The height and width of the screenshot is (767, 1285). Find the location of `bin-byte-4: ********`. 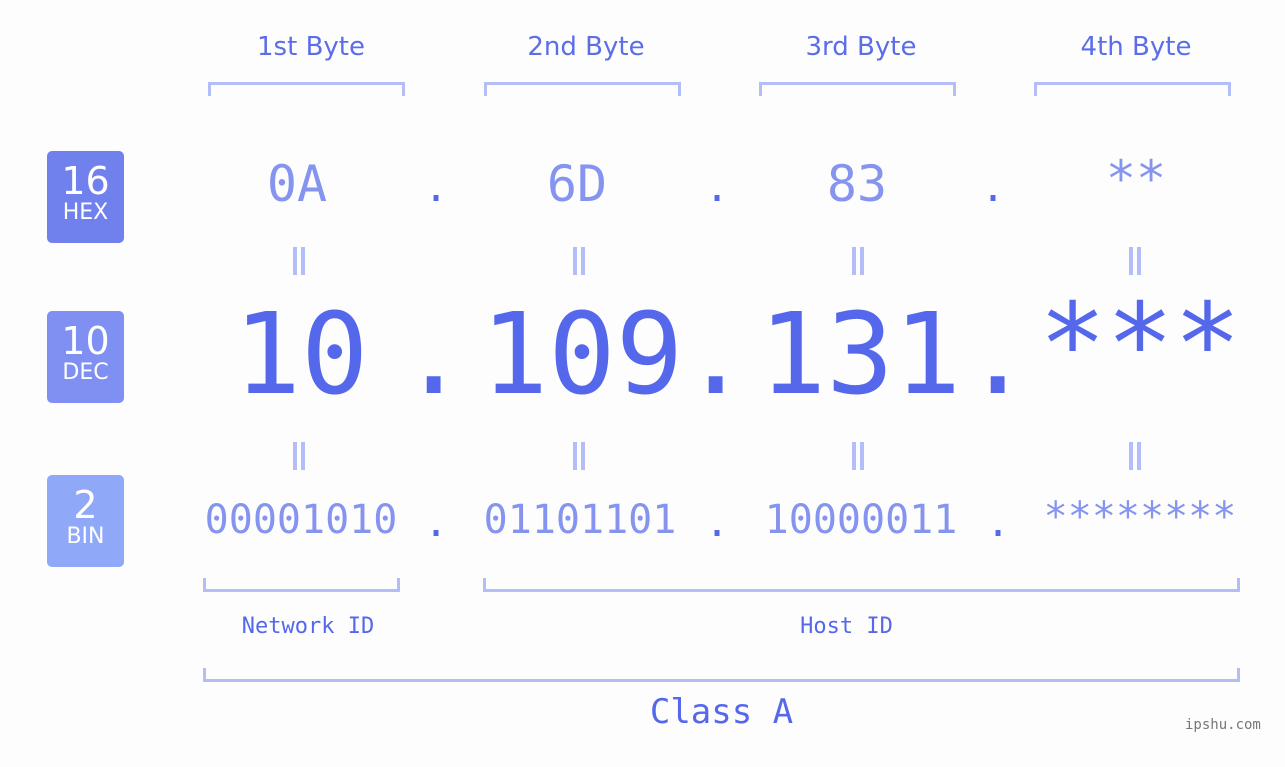

bin-byte-4: ******** is located at coordinates (1140, 517).